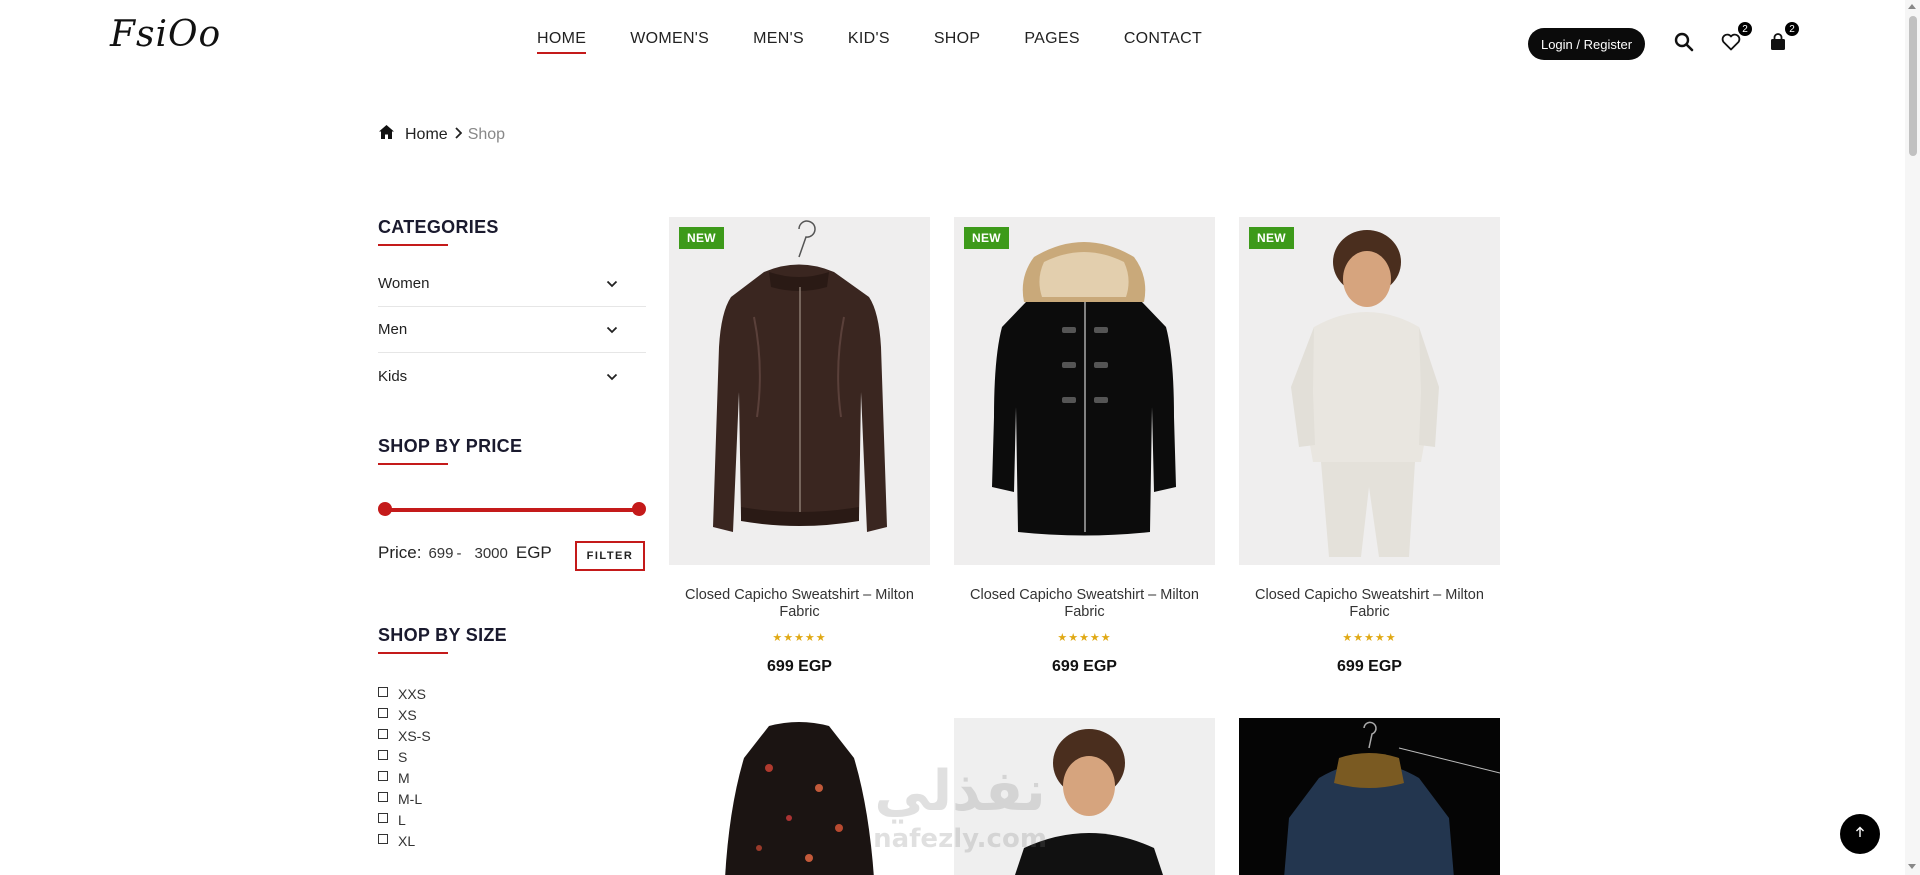 The width and height of the screenshot is (1920, 875). Describe the element at coordinates (385, 509) in the screenshot. I see `price-slider-min-handle` at that location.